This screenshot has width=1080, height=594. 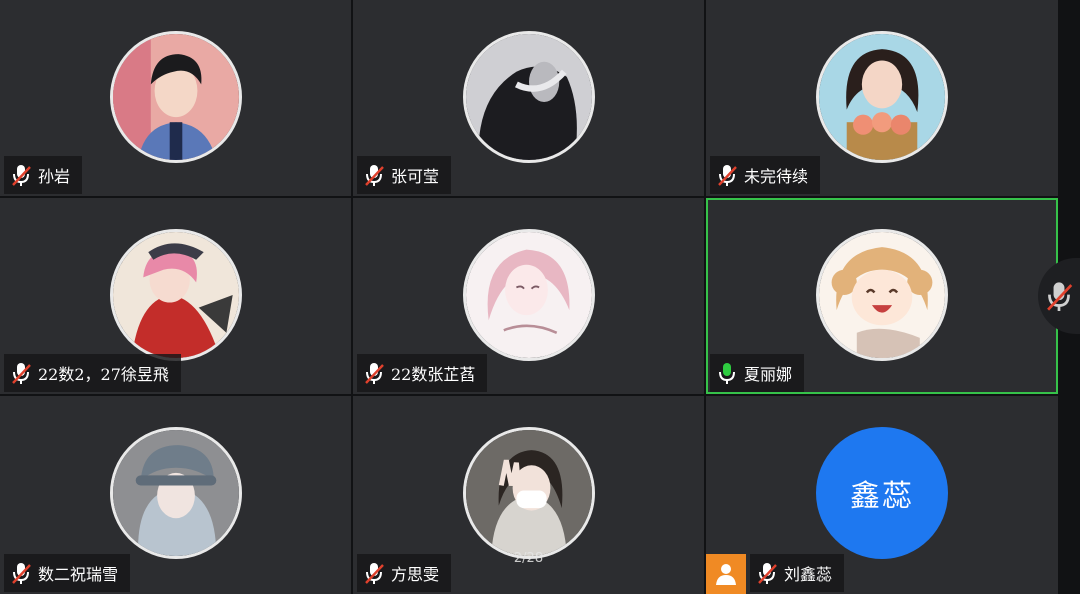 I want to click on avatar-photo-girl-peaches-icon, so click(x=882, y=97).